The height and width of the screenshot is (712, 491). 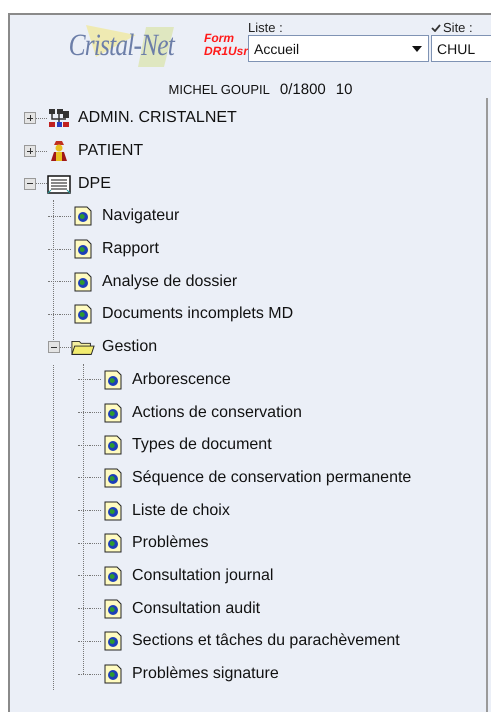 What do you see at coordinates (198, 314) in the screenshot?
I see `tree-item: Documents incomplets MD` at bounding box center [198, 314].